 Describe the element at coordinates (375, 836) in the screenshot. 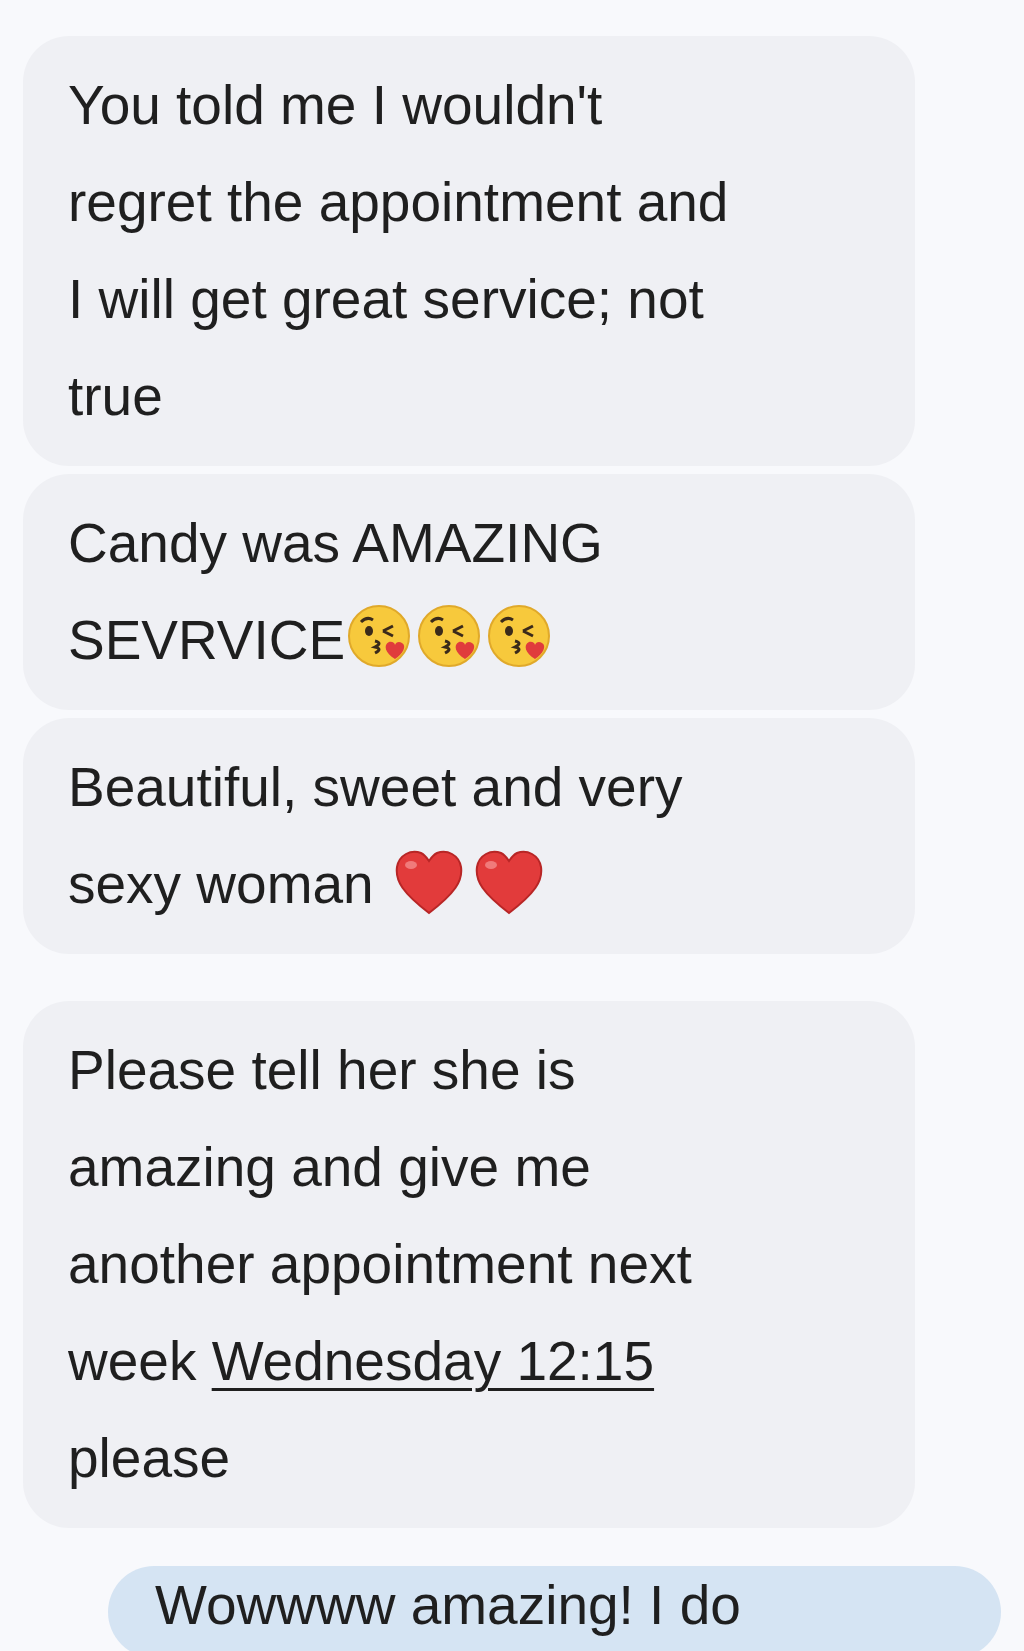

I see `message-text: Beautiful, sweet and very sexy woman` at that location.